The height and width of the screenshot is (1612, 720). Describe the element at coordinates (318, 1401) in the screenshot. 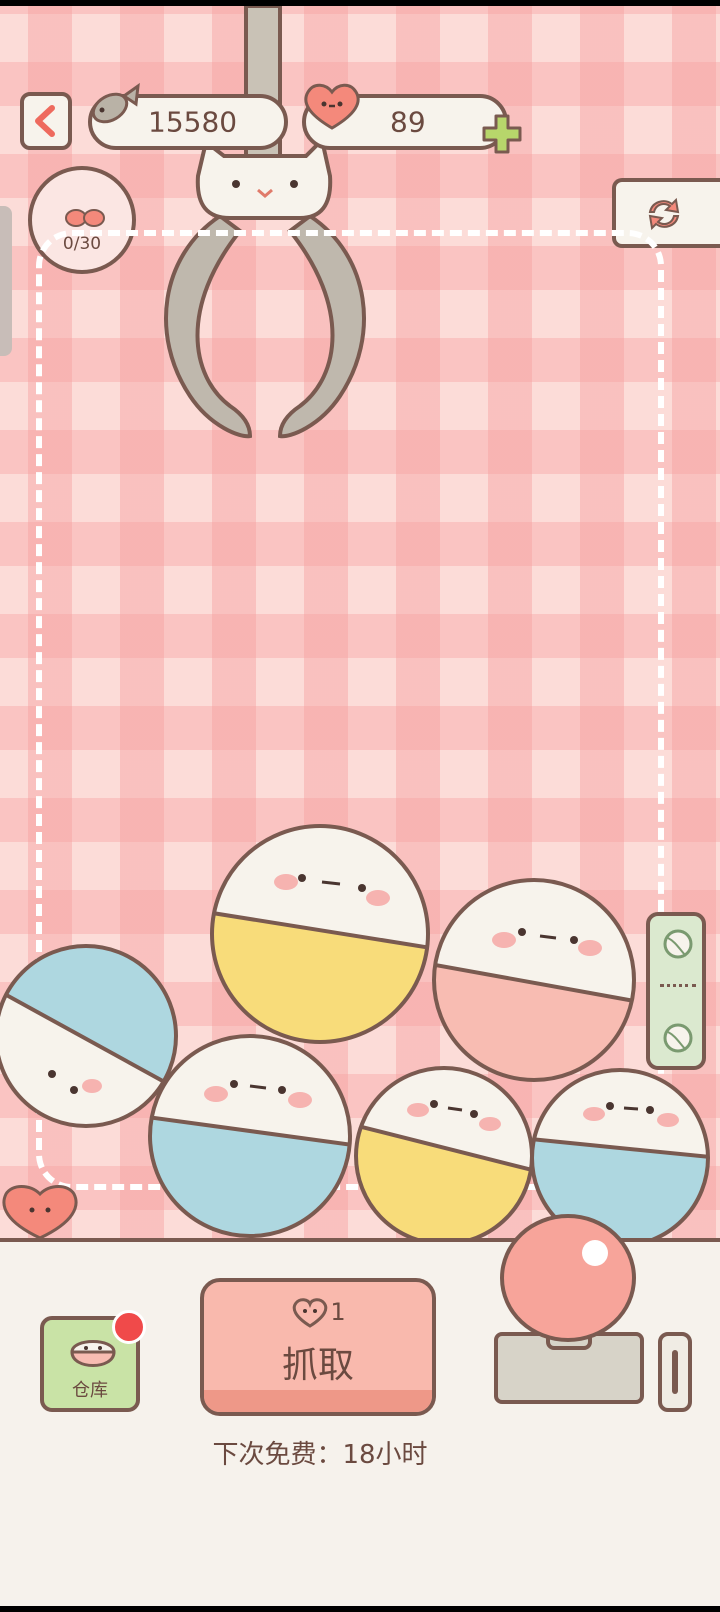

I see `grab-button-base` at that location.